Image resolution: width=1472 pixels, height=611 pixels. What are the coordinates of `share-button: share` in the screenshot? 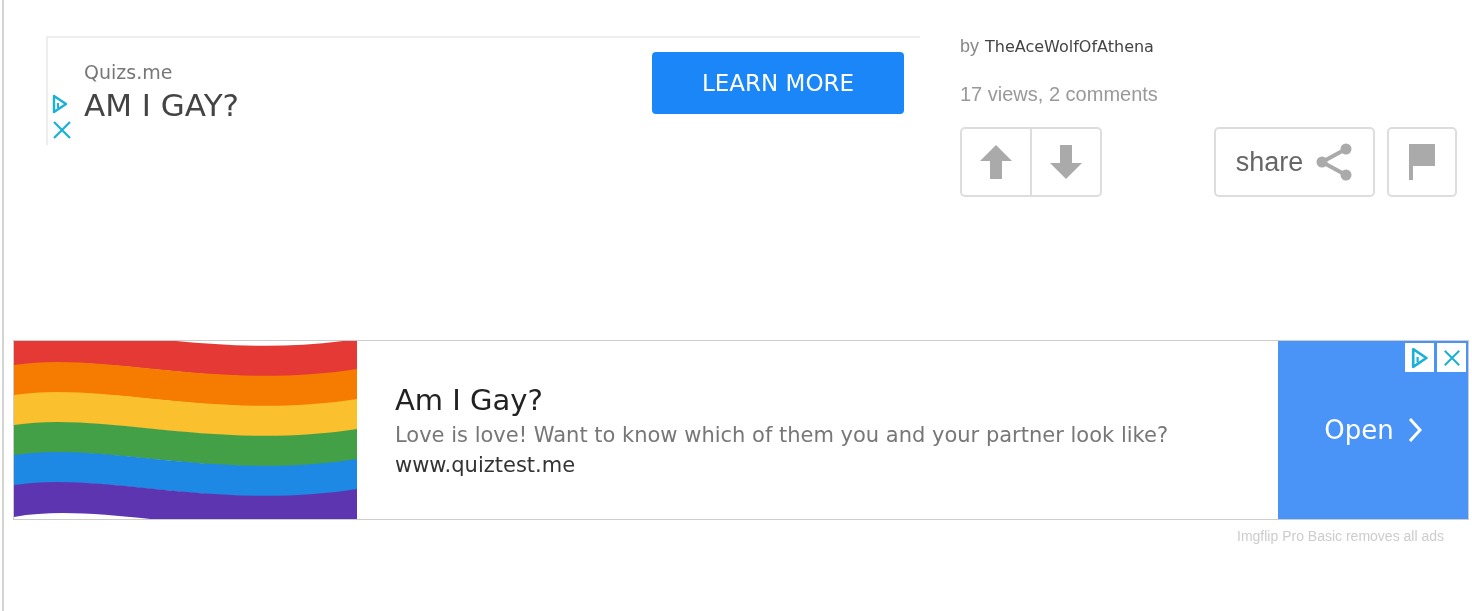 It's located at (1294, 162).